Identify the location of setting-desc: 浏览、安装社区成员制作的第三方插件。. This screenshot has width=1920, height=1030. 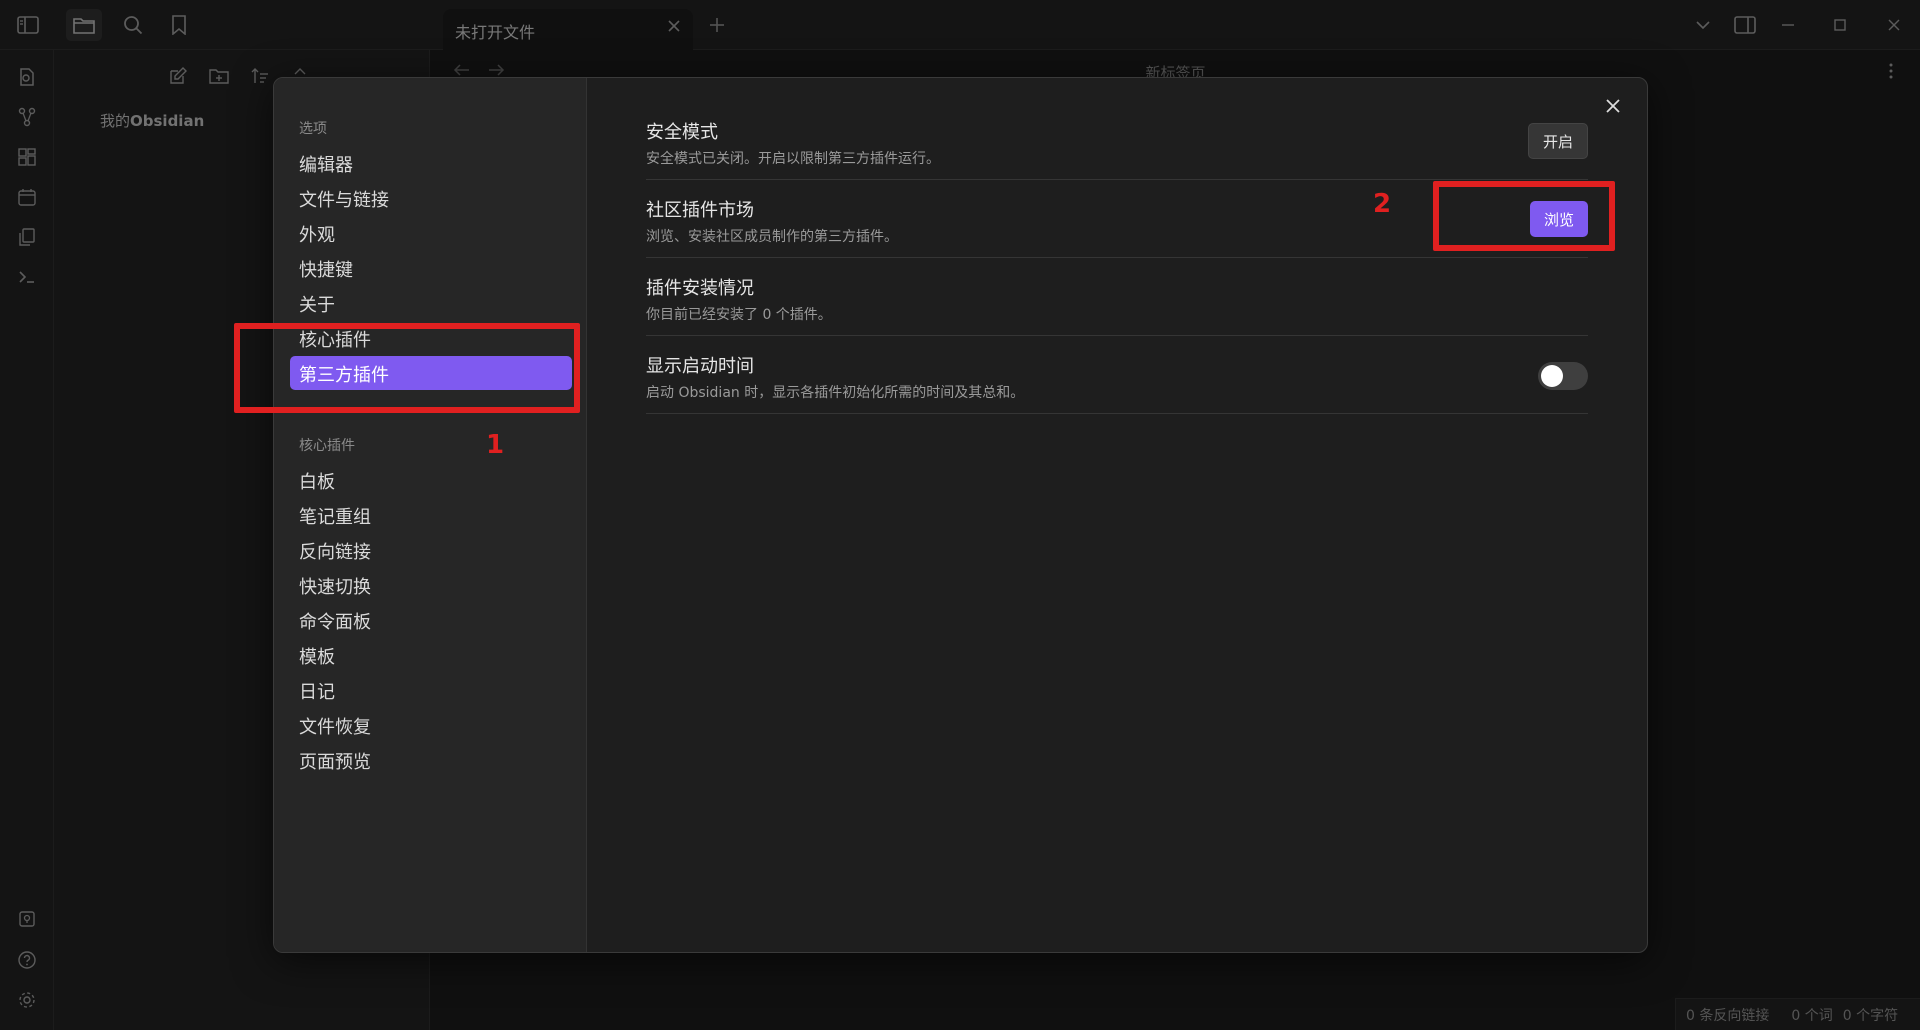
(772, 237).